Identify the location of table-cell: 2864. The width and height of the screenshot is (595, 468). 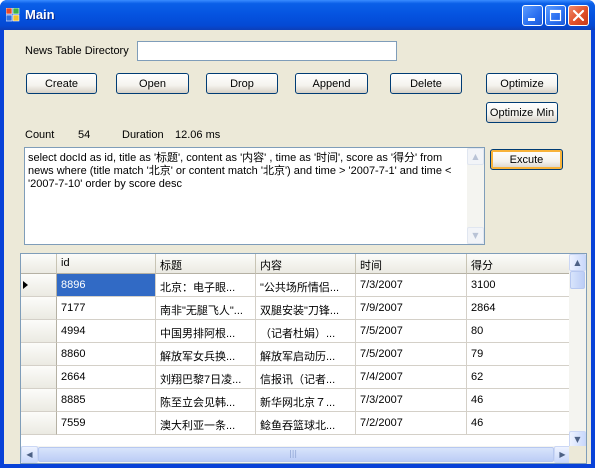
(519, 308).